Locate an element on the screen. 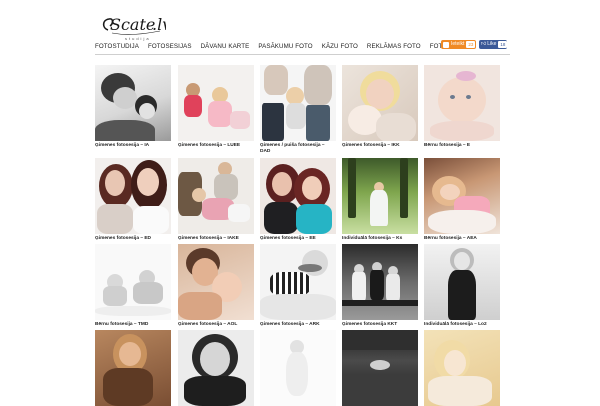  gallery-item: Ģimenes fotosesija – ED is located at coordinates (133, 199).